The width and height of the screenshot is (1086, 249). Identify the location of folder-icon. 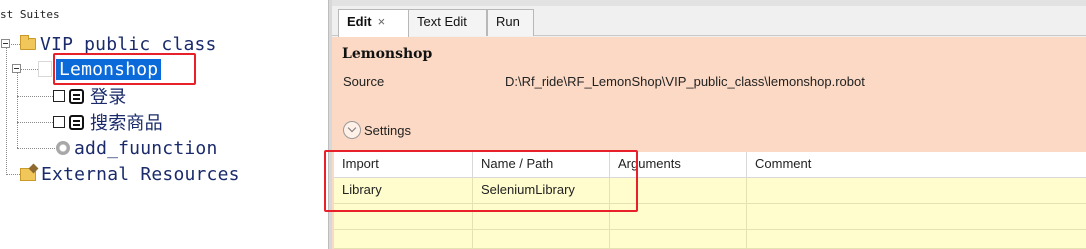
(28, 42).